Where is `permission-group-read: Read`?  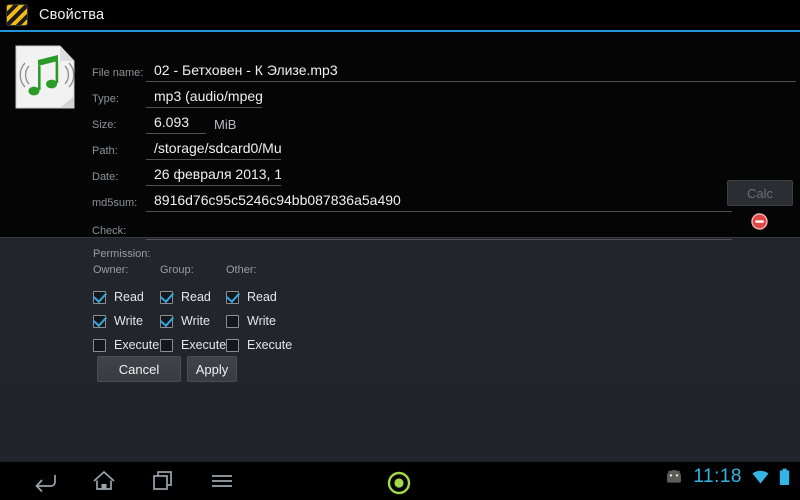
permission-group-read: Read is located at coordinates (193, 297).